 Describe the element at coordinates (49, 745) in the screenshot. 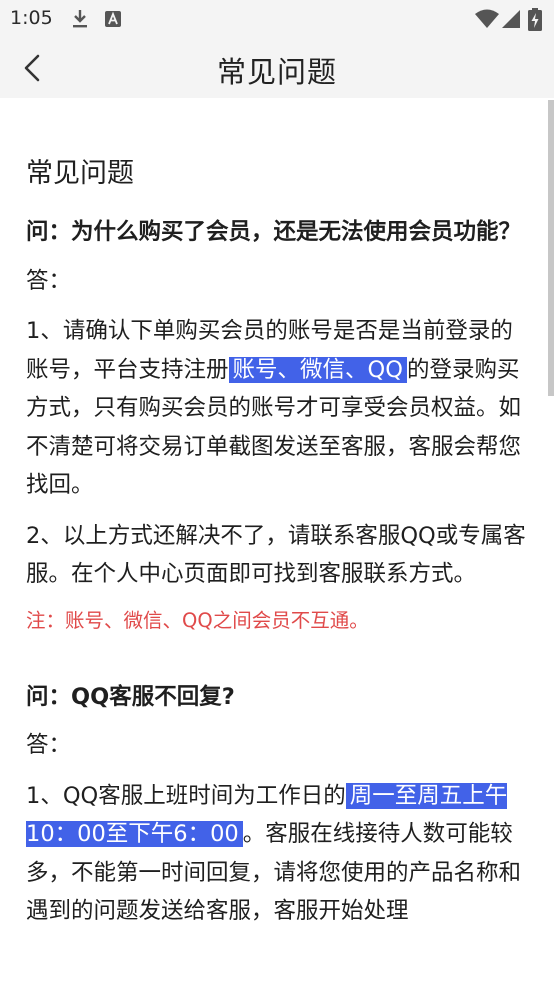

I see `faq-answer-label-2: 答：` at that location.